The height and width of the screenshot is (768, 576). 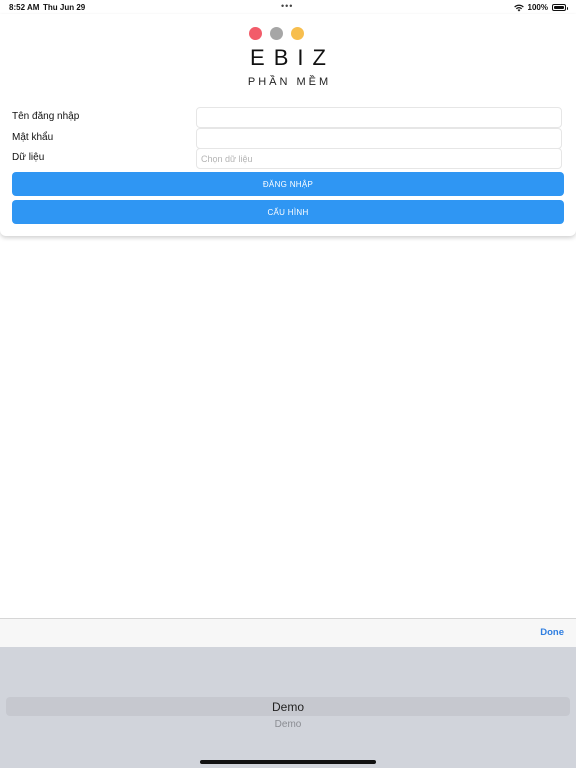 I want to click on battery-icon, so click(x=560, y=7).